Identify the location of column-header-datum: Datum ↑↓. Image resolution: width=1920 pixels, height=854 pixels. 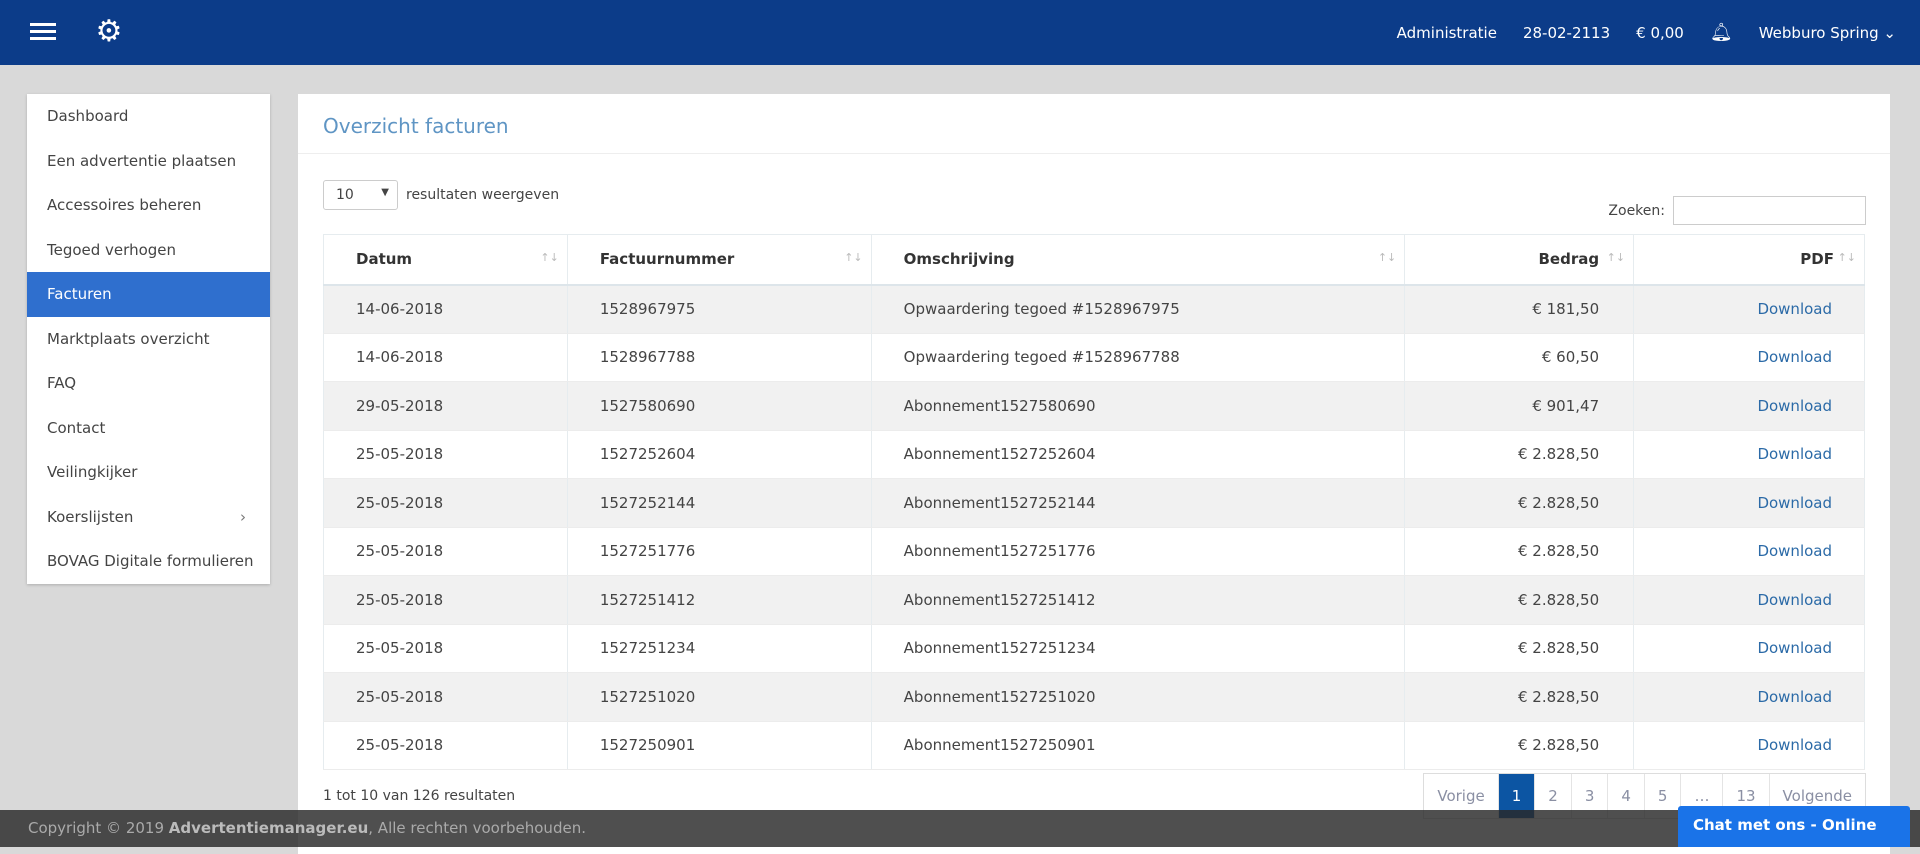
(445, 260).